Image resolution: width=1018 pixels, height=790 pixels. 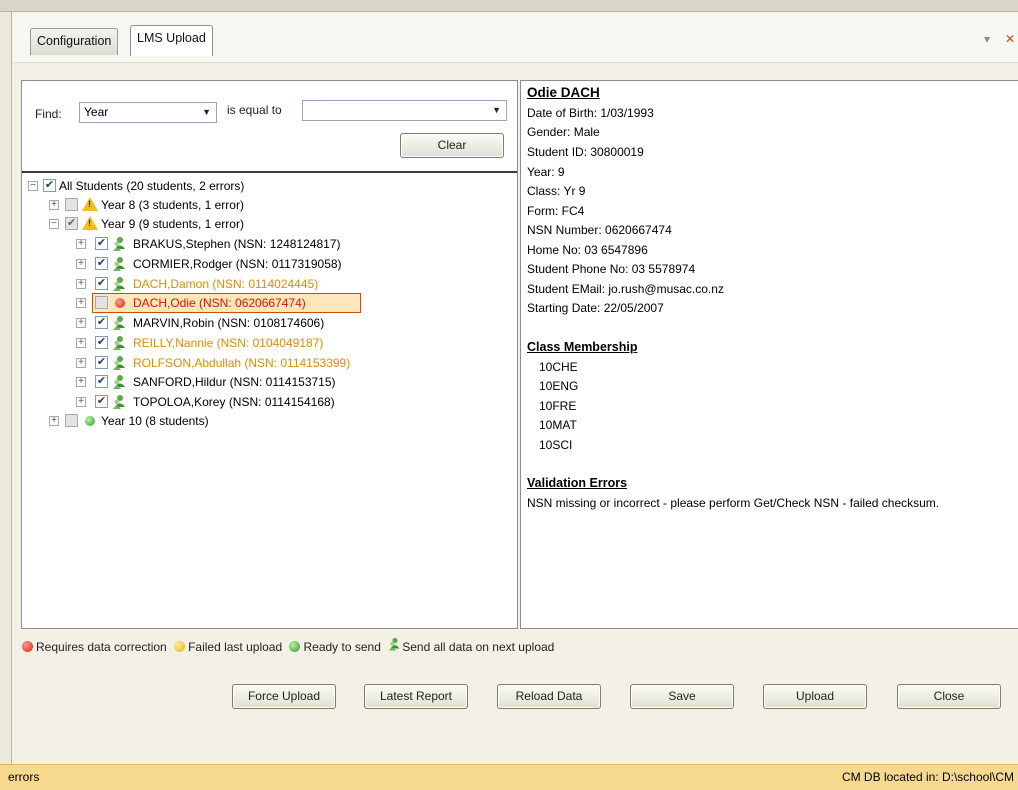 What do you see at coordinates (335, 647) in the screenshot?
I see `legend-ready: Ready to send` at bounding box center [335, 647].